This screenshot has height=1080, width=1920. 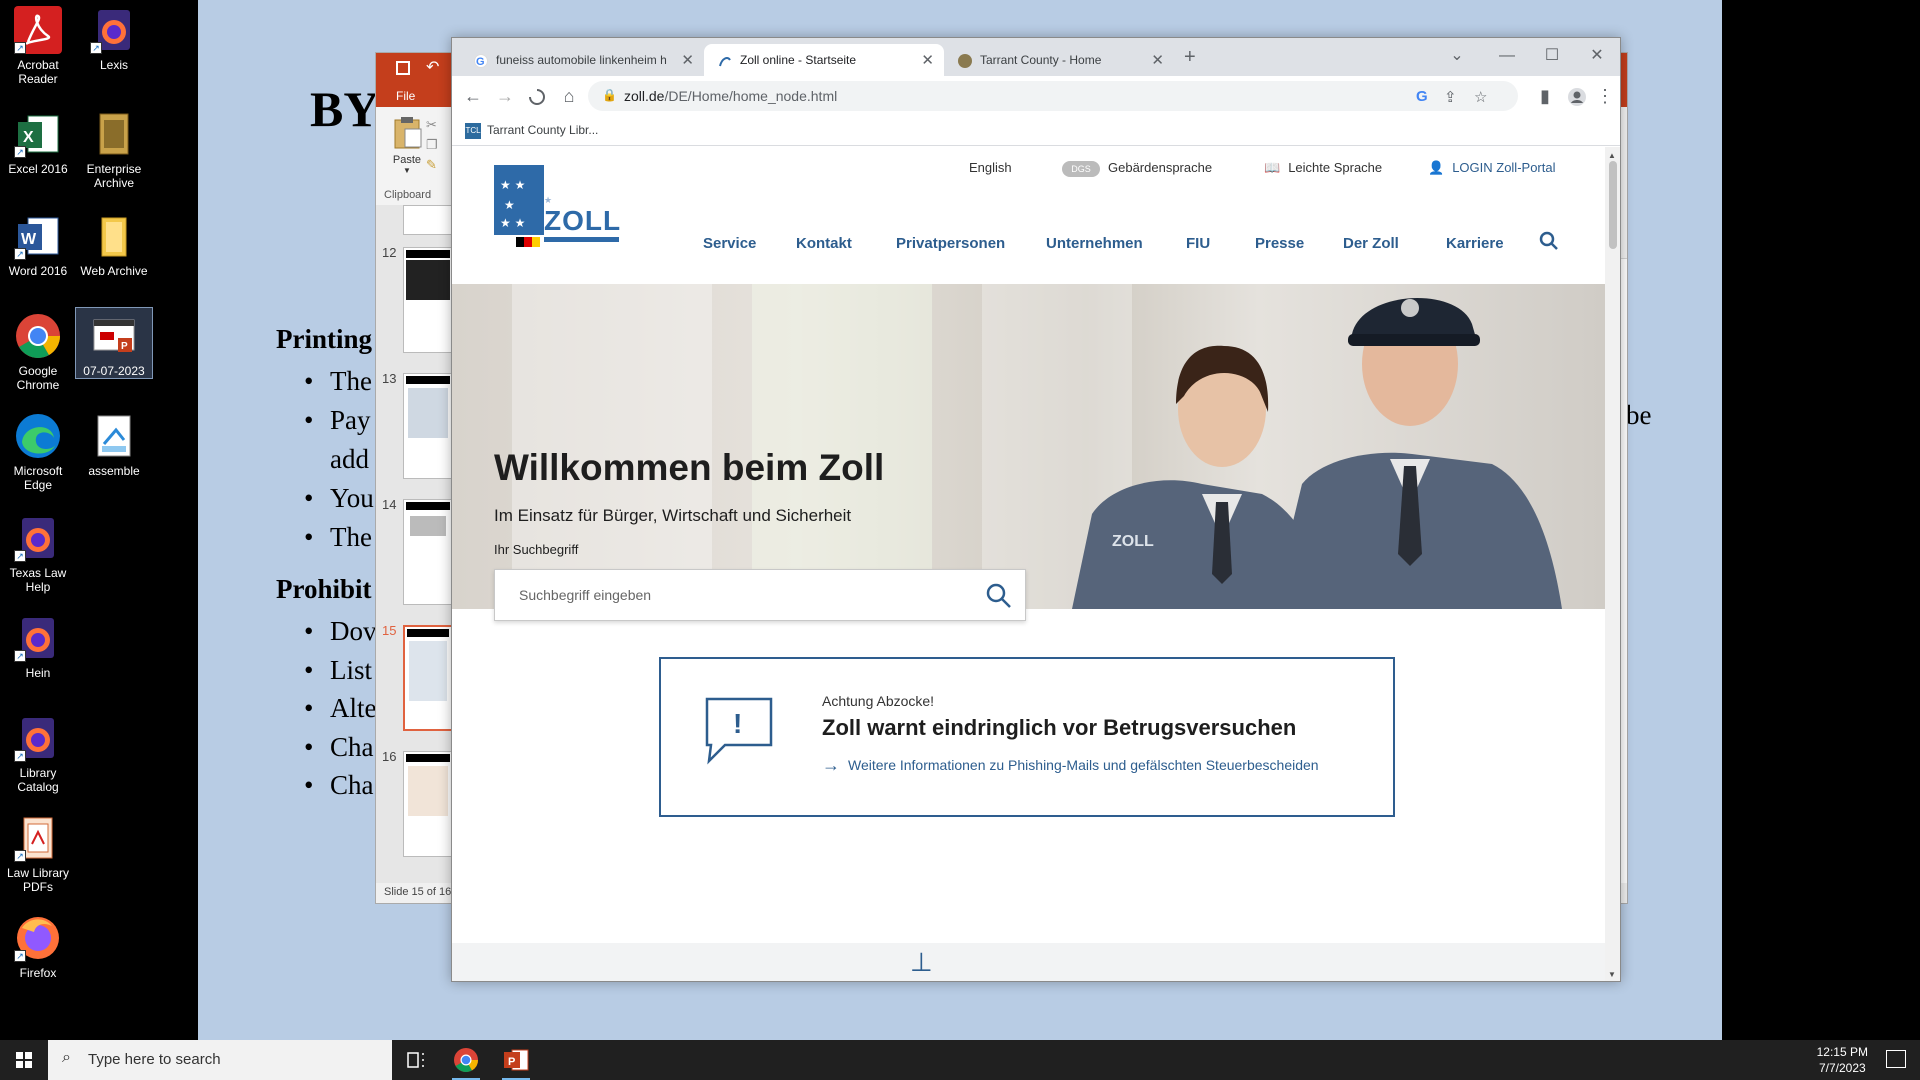 What do you see at coordinates (1059, 60) in the screenshot?
I see `browser-tab: Tarrant County - Home ✕` at bounding box center [1059, 60].